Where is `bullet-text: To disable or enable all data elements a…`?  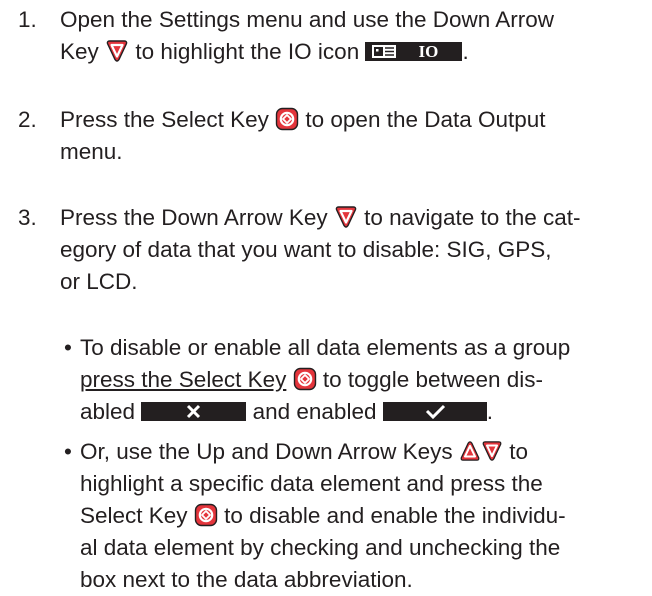
bullet-text: To disable or enable all data elements a… is located at coordinates (357, 380).